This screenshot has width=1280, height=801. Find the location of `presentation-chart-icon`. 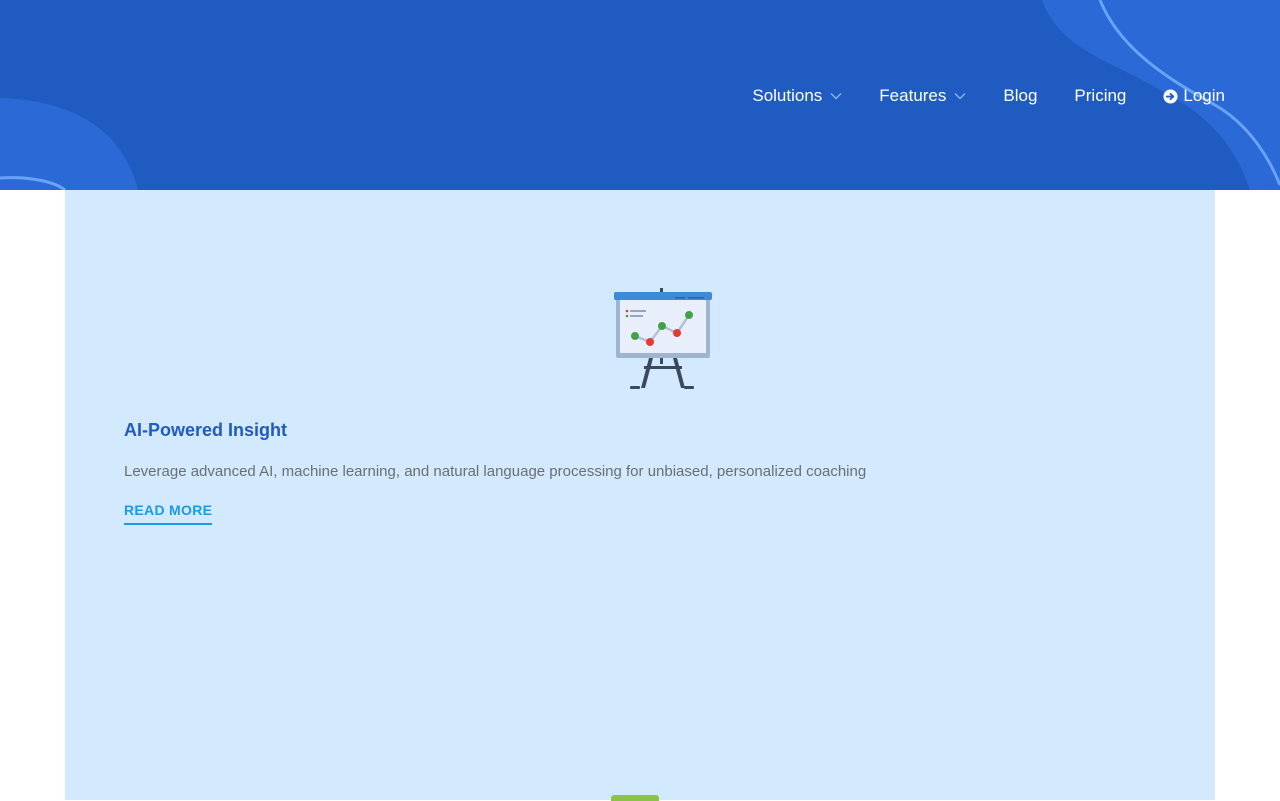

presentation-chart-icon is located at coordinates (663, 341).